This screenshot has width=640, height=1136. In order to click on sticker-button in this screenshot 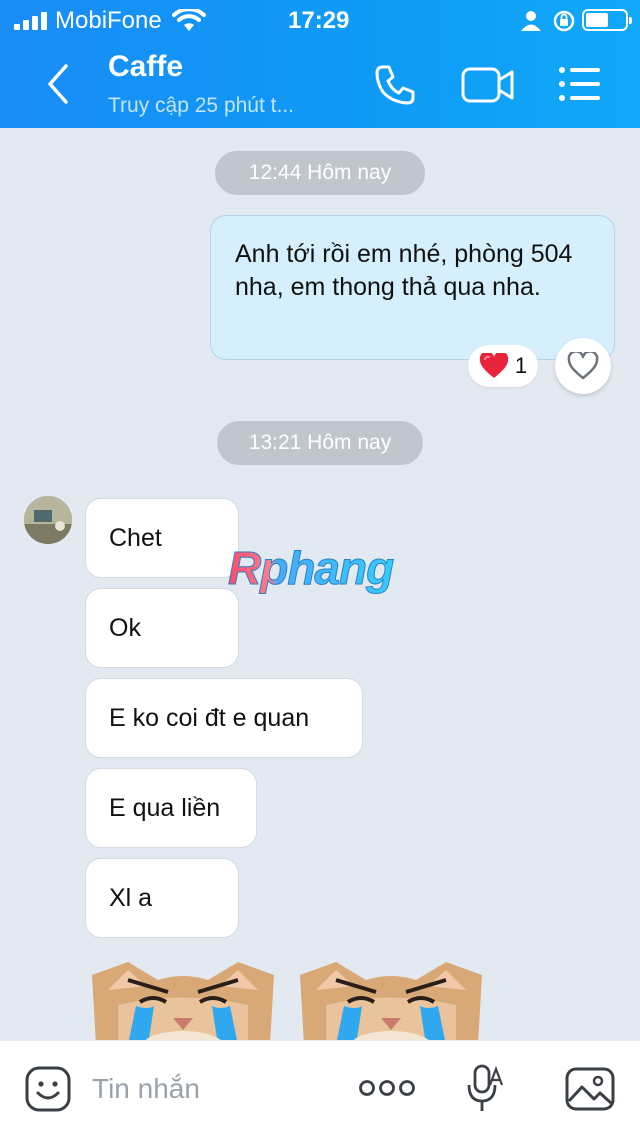, I will do `click(48, 1089)`.